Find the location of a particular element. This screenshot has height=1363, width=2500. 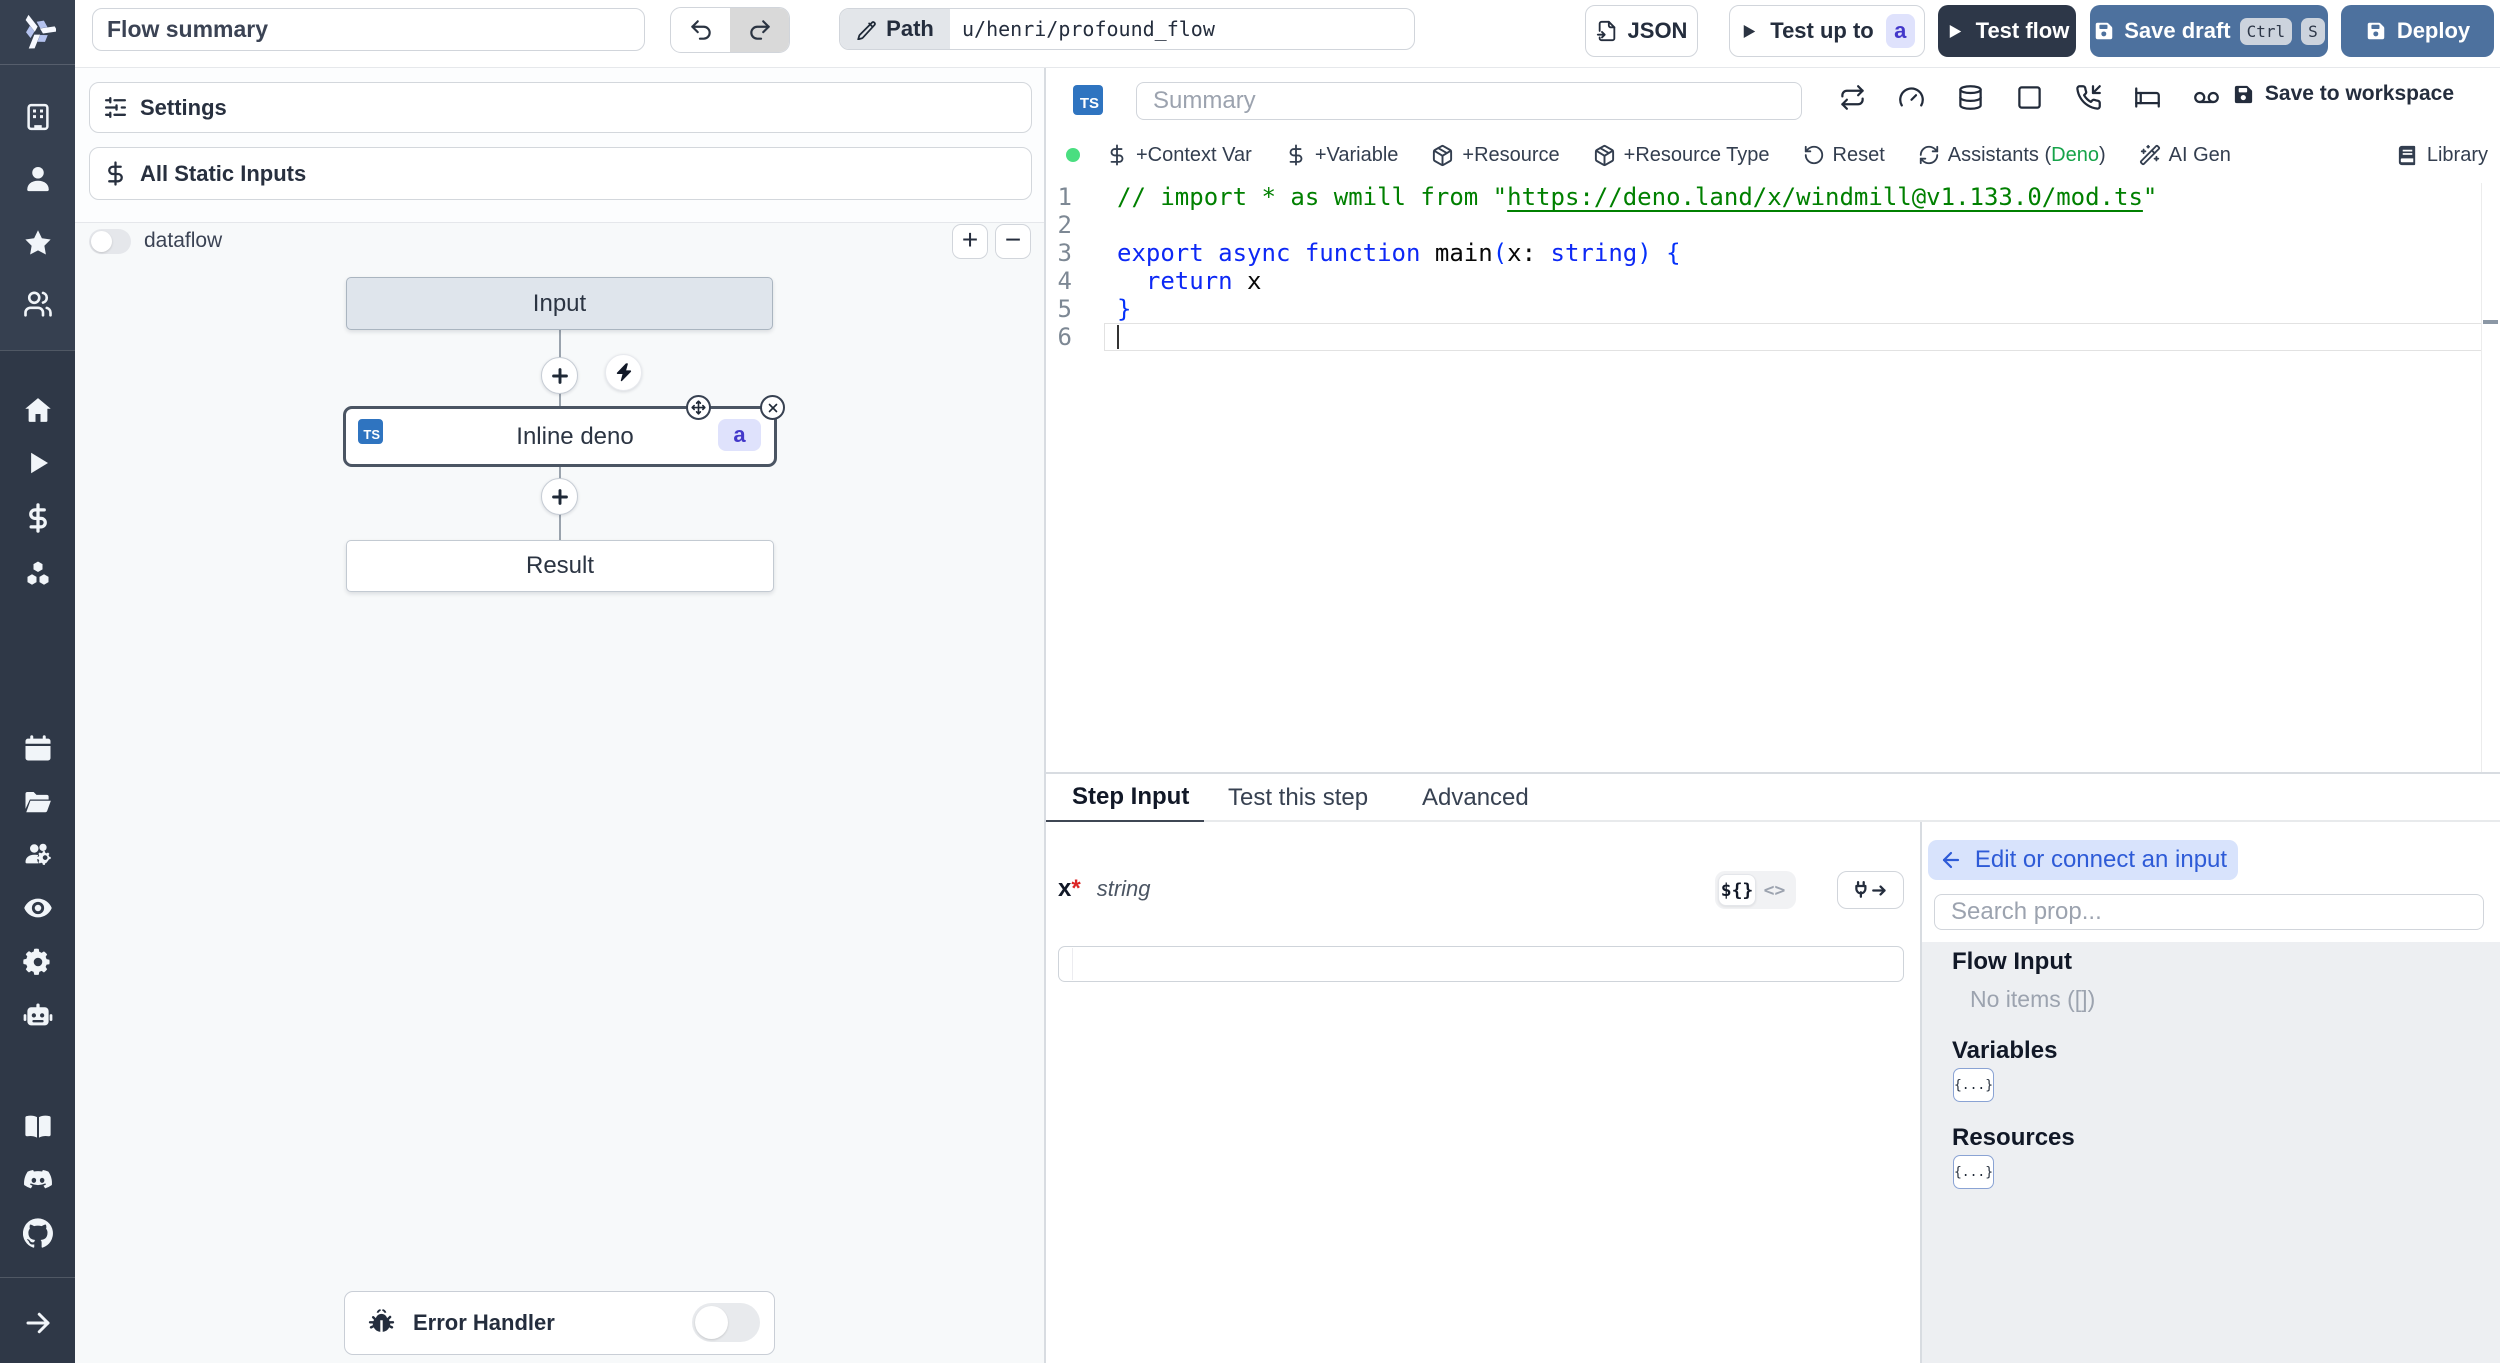

save-to-workspace-button: Save to workspace is located at coordinates (2343, 94).